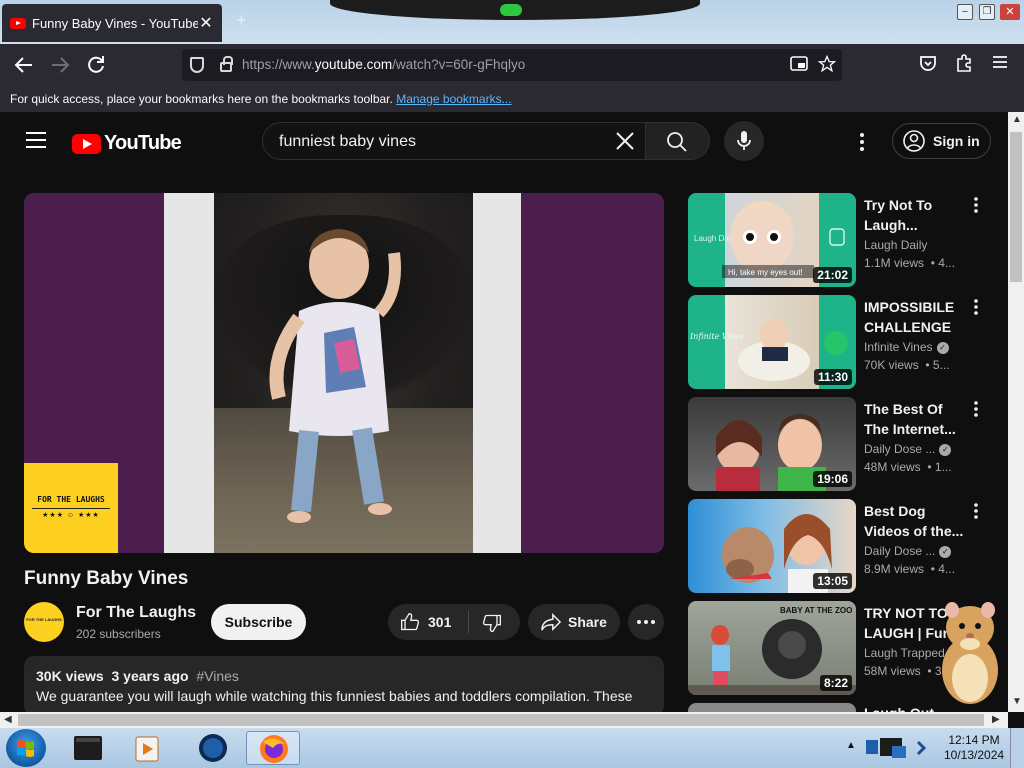 The width and height of the screenshot is (1024, 768). Describe the element at coordinates (970, 654) in the screenshot. I see `hamster-desktop-pet` at that location.